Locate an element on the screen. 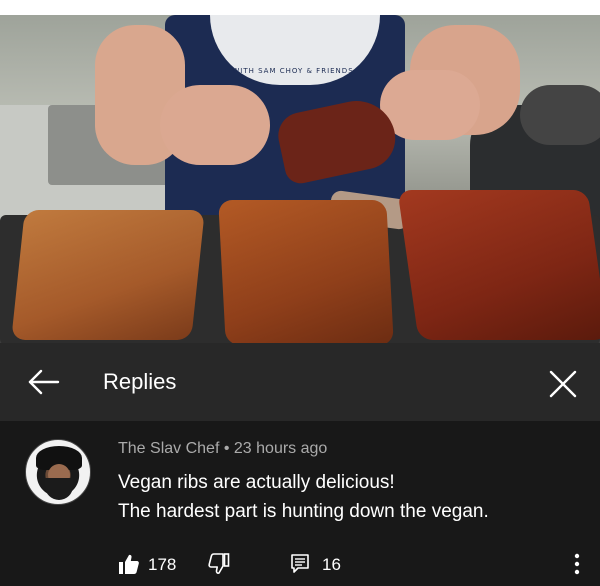  avatar is located at coordinates (58, 472).